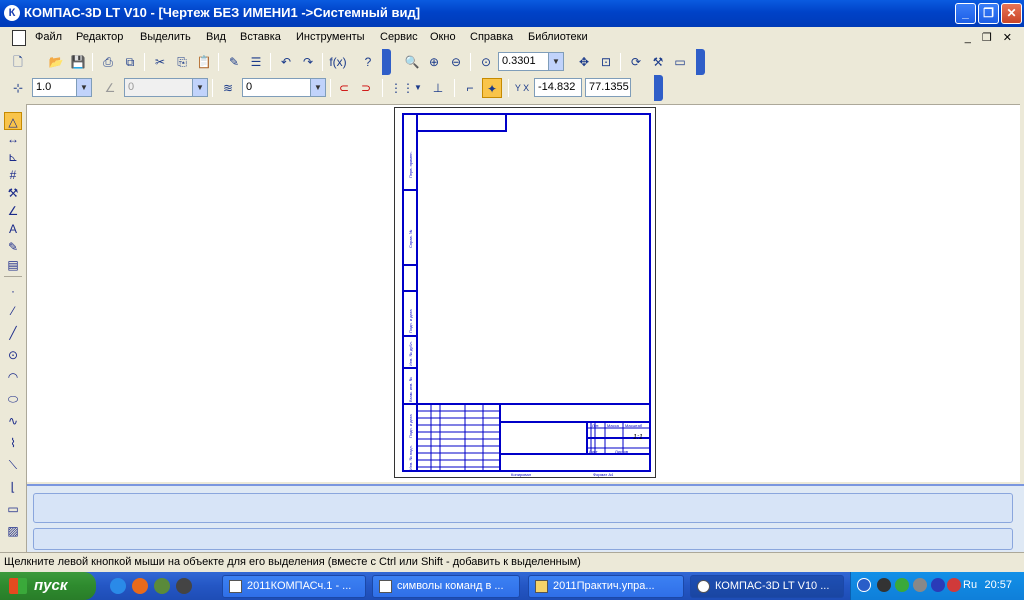  What do you see at coordinates (204, 62) in the screenshot?
I see `paste-icon: 📋` at bounding box center [204, 62].